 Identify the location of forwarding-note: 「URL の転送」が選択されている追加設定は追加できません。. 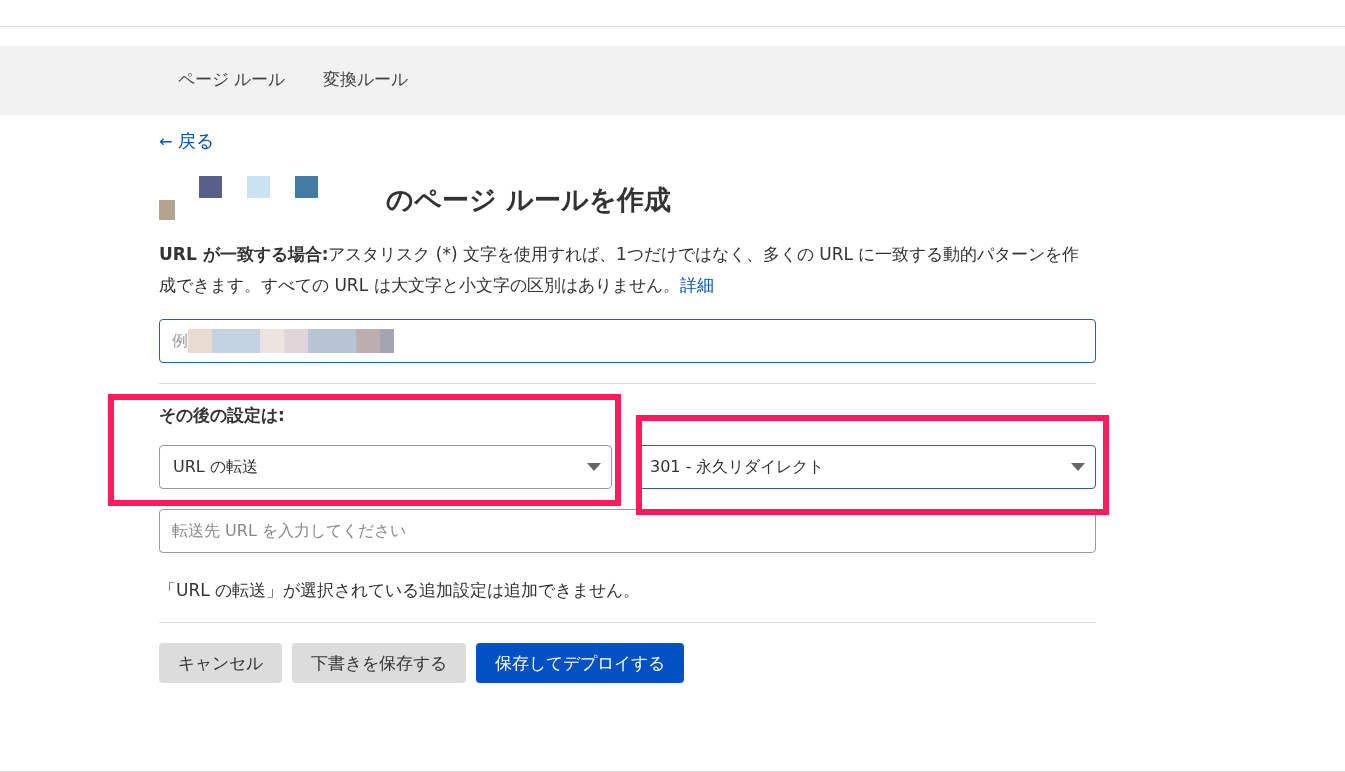
(400, 590).